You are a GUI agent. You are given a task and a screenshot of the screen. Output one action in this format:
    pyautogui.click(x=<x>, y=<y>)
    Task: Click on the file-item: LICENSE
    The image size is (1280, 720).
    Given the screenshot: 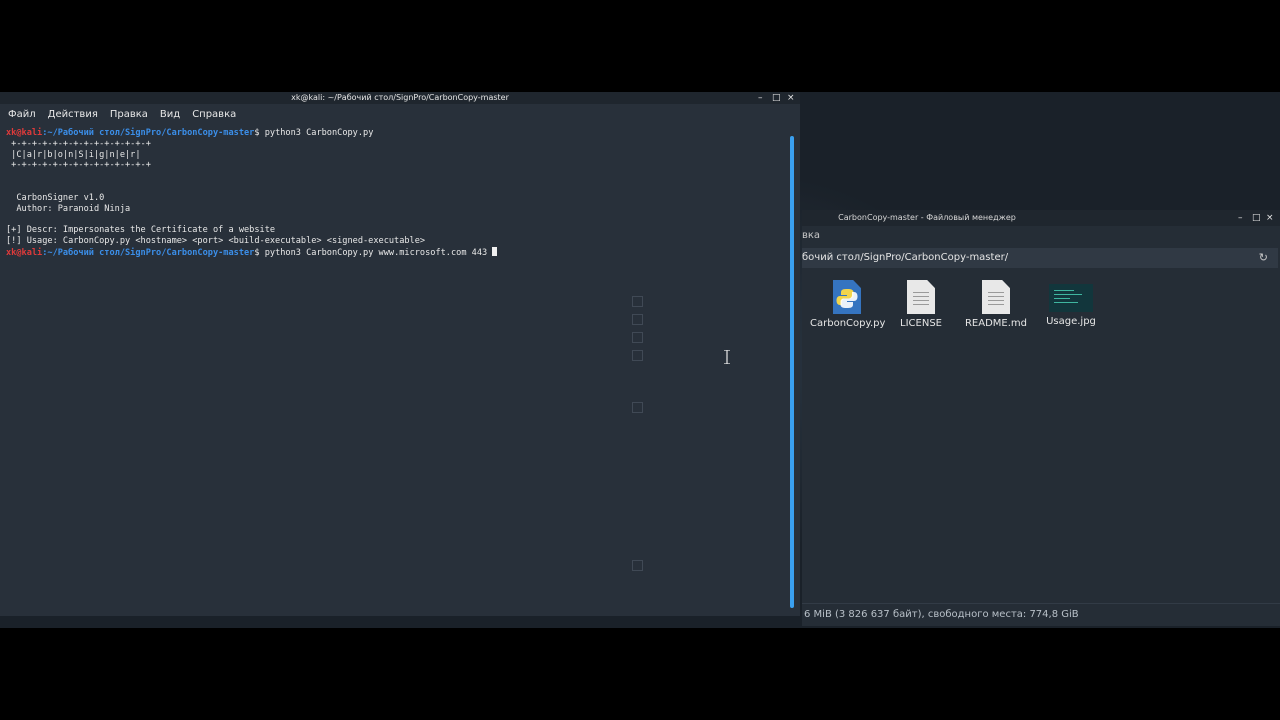 What is the action you would take?
    pyautogui.click(x=921, y=304)
    